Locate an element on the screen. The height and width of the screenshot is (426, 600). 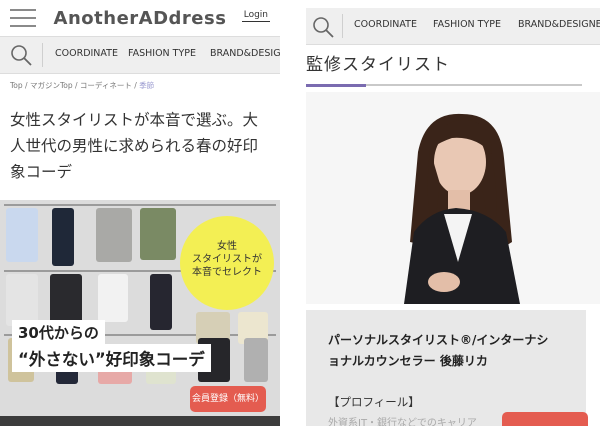
hero-caption-line2: “外さない”好印象コーデ is located at coordinates (111, 358).